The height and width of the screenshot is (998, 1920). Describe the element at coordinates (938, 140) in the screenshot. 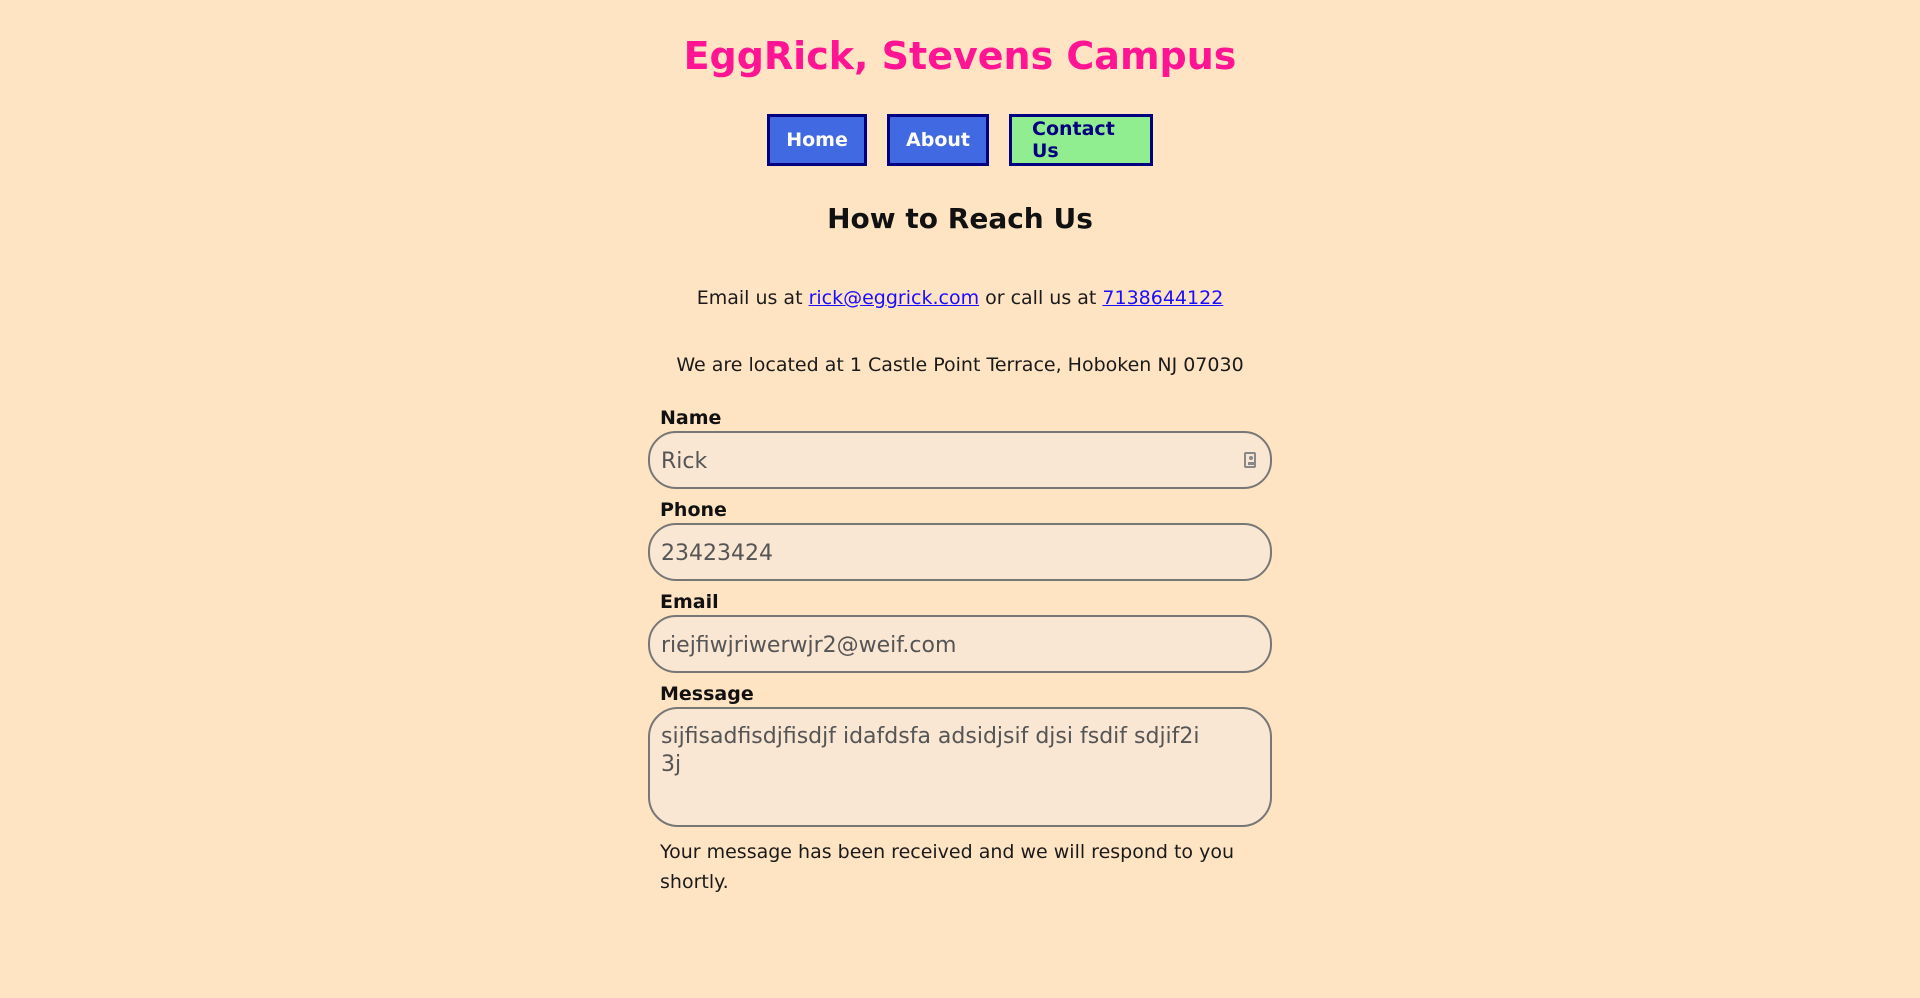

I see `nav-about-button: About` at that location.